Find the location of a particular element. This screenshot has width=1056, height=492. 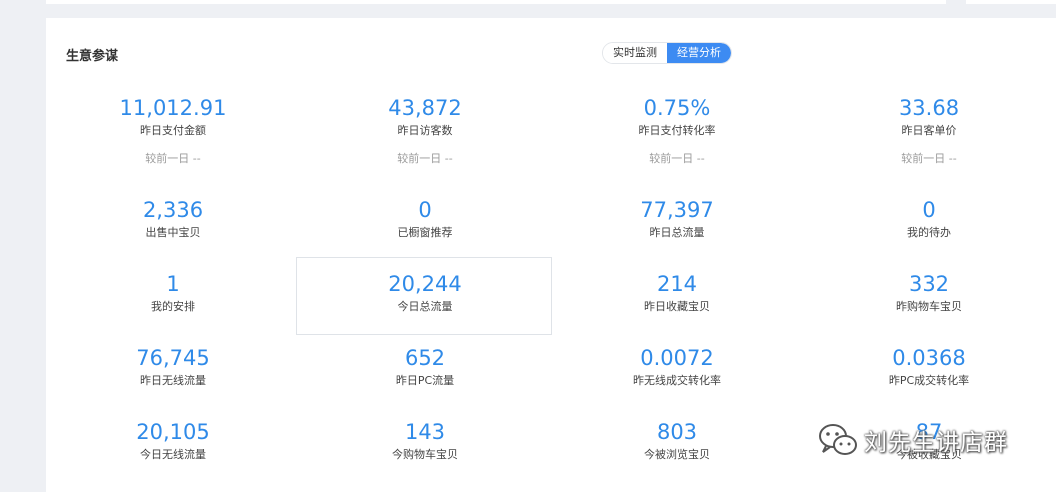

metric-label: 昨日支付转化率 is located at coordinates (677, 130).